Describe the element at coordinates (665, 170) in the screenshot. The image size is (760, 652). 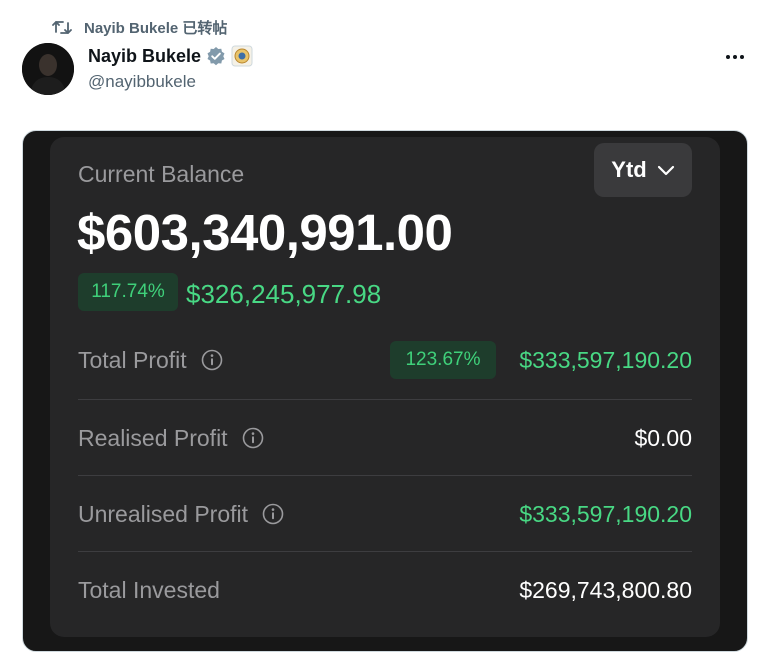
I see `chevron-down-icon` at that location.